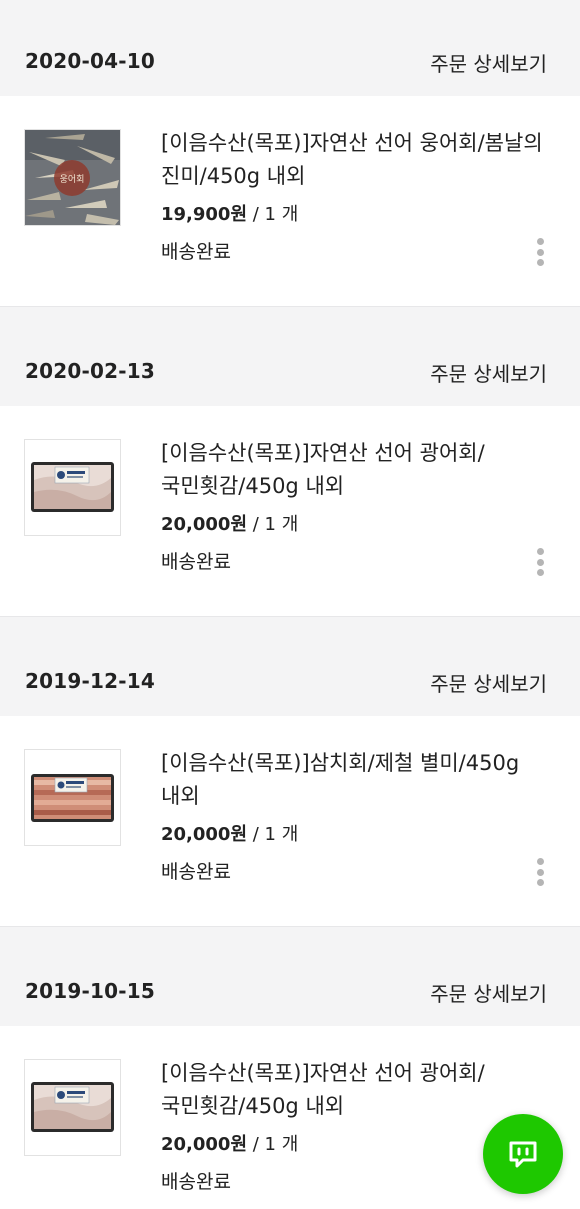 This screenshot has height=1209, width=580. I want to click on thumb-caption: 웅어회, so click(72, 179).